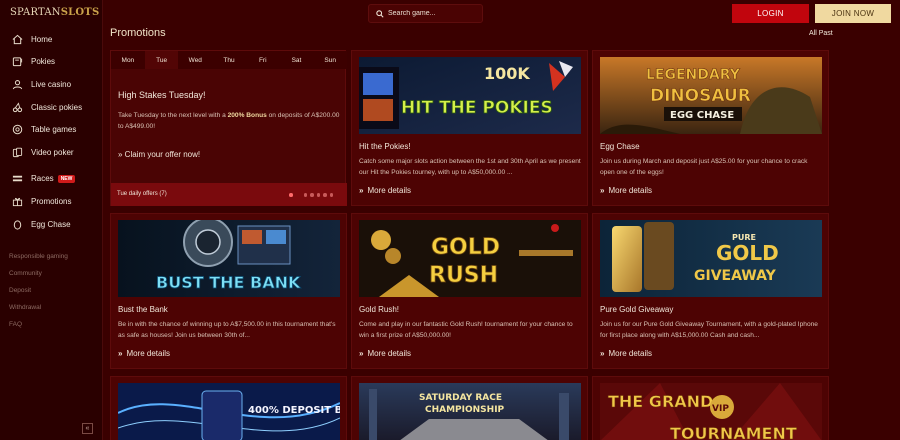 Image resolution: width=900 pixels, height=440 pixels. What do you see at coordinates (770, 13) in the screenshot?
I see `login-button: LOGIN` at bounding box center [770, 13].